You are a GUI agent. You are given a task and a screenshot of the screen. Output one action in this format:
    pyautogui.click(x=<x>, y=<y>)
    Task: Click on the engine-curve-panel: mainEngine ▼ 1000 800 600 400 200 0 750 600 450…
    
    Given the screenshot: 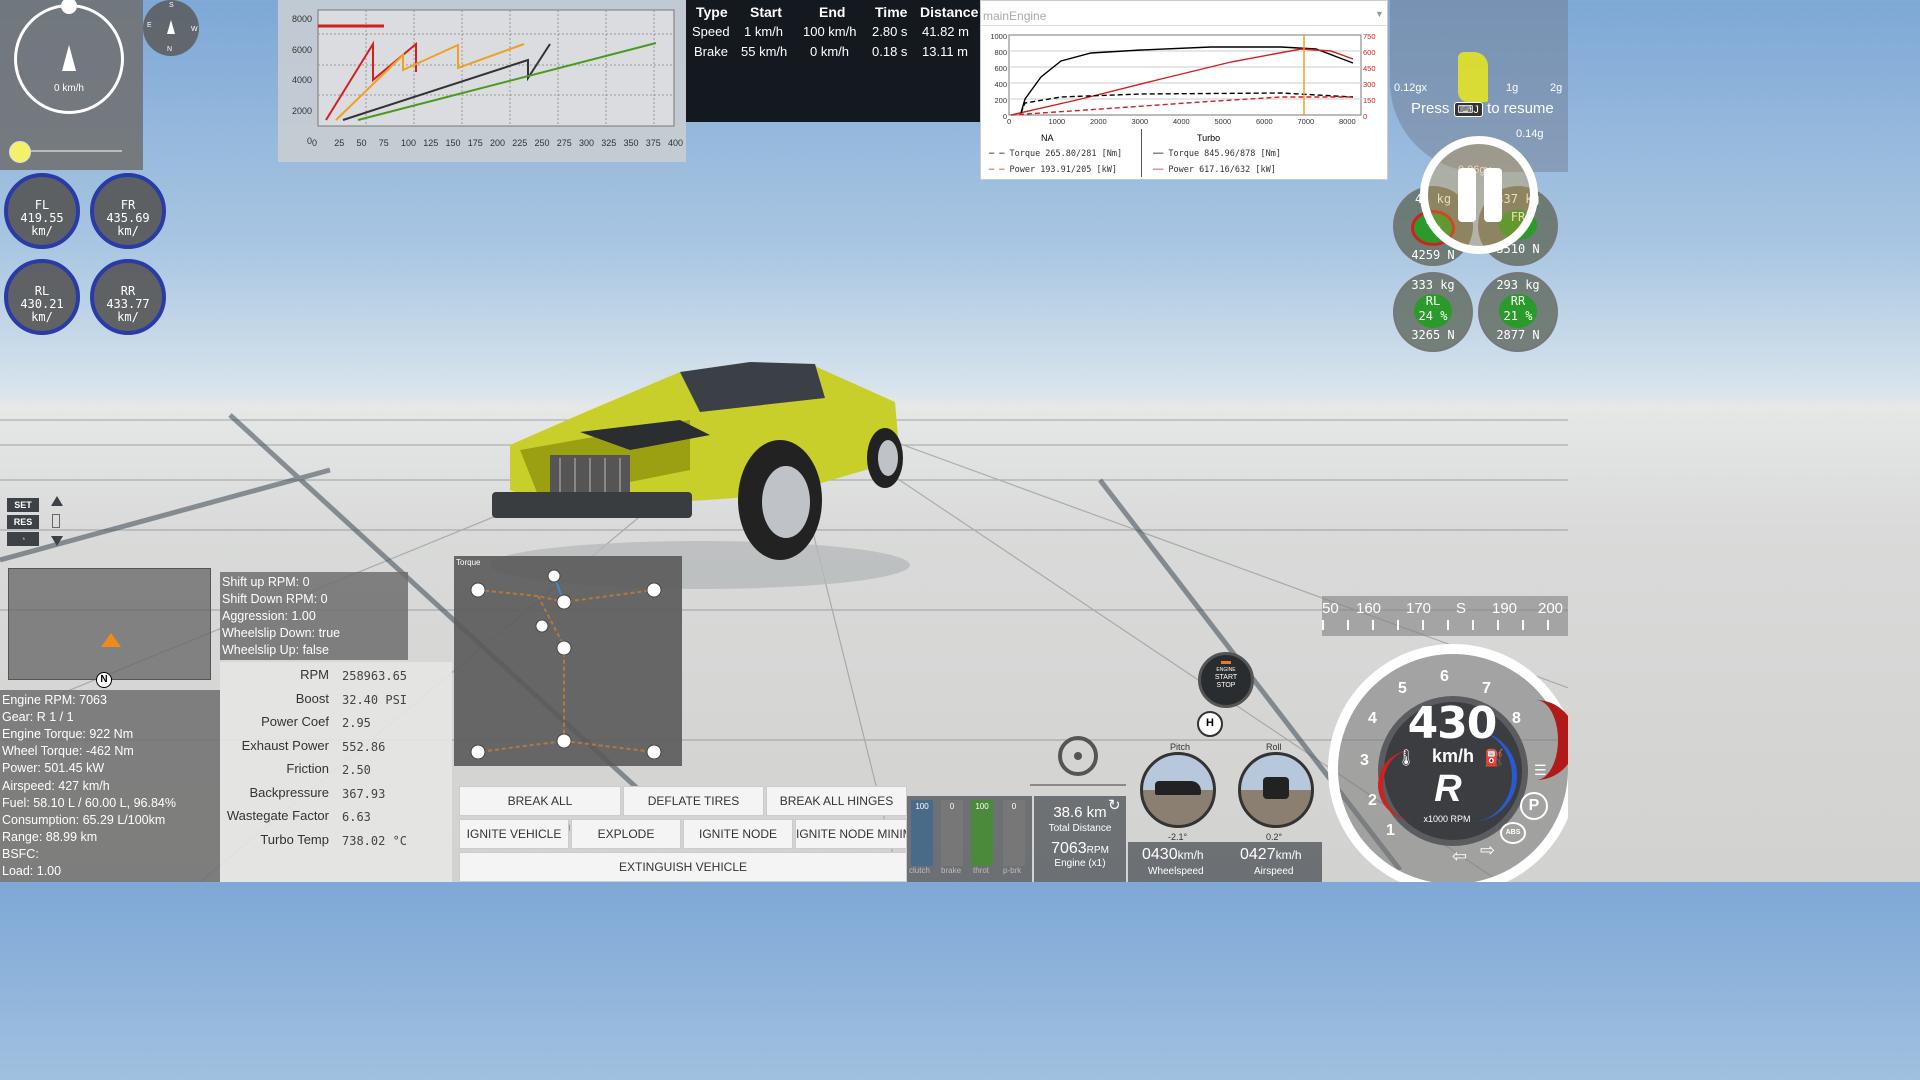 What is the action you would take?
    pyautogui.click(x=1184, y=90)
    